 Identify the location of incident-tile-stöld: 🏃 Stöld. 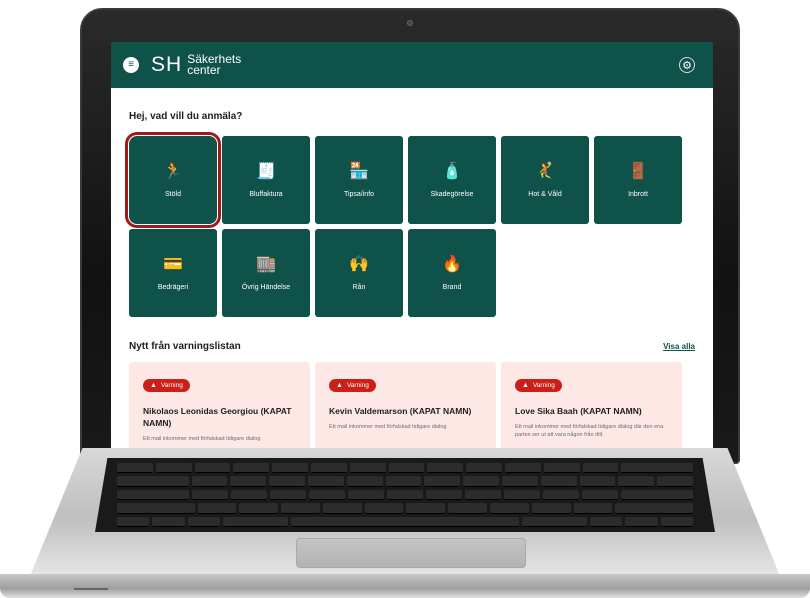
(173, 180).